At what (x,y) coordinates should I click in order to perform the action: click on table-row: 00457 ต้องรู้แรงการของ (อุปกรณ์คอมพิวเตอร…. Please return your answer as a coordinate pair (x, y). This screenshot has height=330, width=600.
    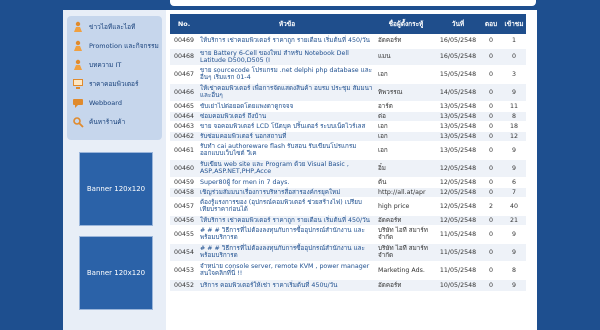
    Looking at the image, I should click on (348, 206).